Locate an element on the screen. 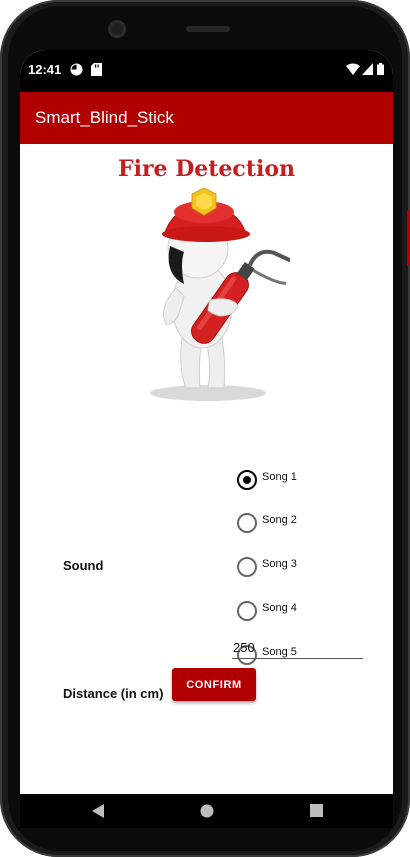  distance-input is located at coordinates (297, 647).